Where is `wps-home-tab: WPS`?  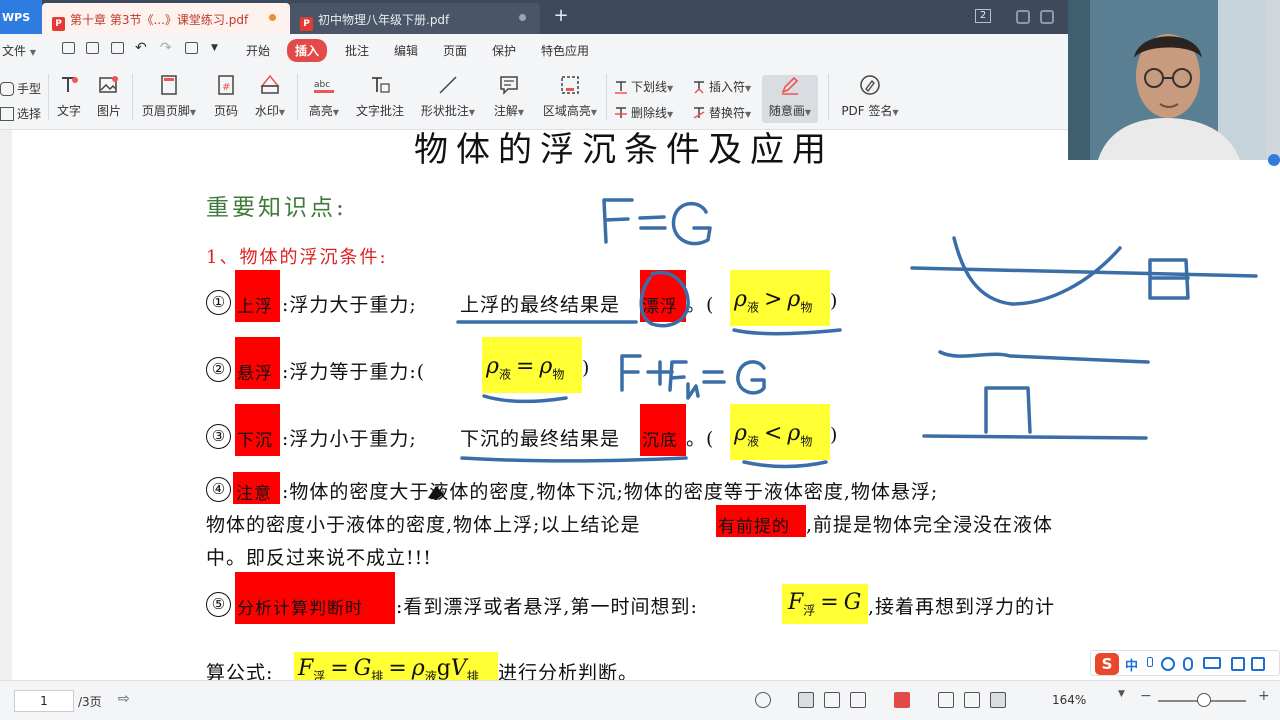 wps-home-tab: WPS is located at coordinates (21, 17).